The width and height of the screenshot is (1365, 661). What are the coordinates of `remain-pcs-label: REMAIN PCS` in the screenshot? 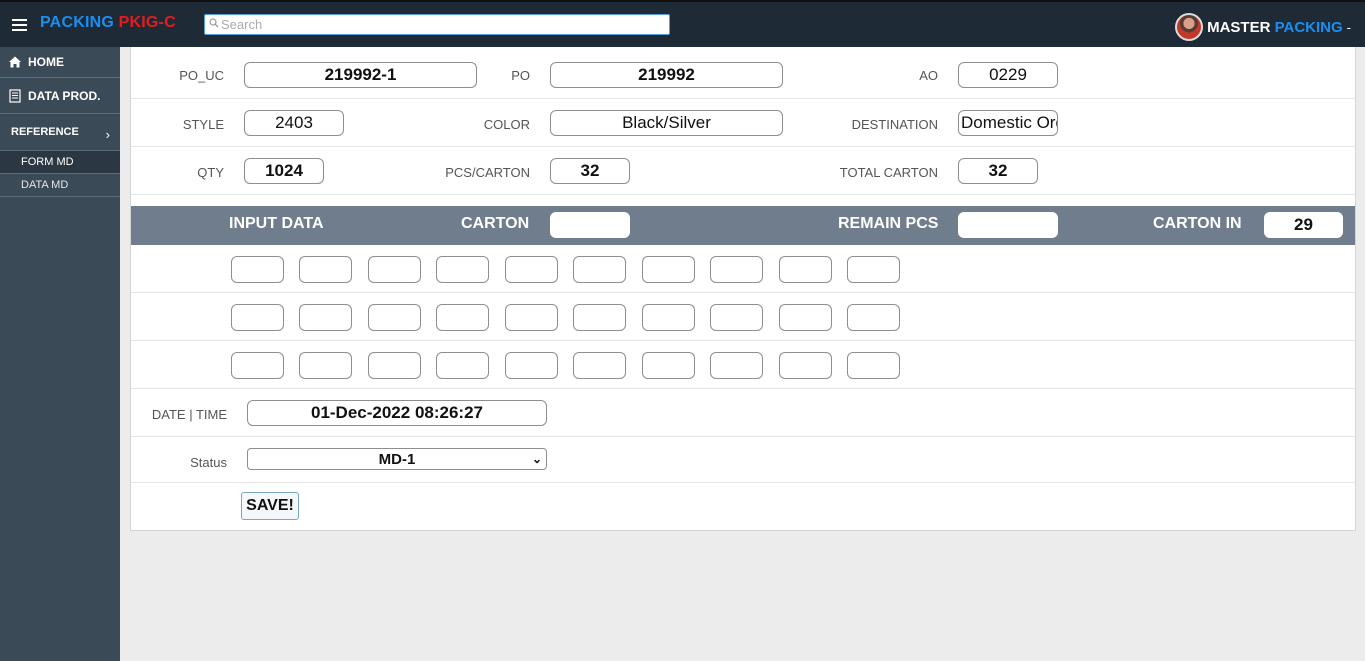 It's located at (888, 223).